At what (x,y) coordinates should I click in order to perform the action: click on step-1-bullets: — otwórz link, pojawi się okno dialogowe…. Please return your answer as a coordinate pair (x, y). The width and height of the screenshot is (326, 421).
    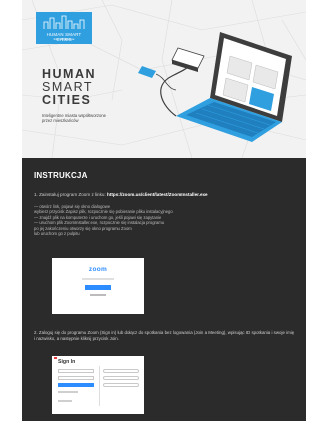
    Looking at the image, I should click on (165, 220).